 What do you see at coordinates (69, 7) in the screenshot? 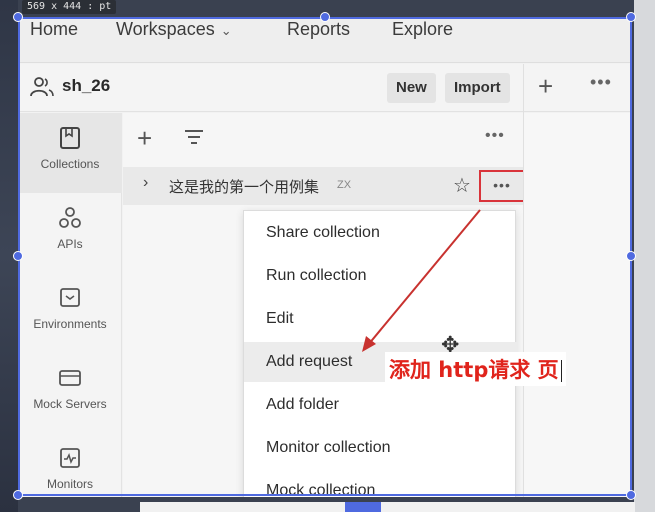
I see `dimension-tag: 569 x 444 : pt` at bounding box center [69, 7].